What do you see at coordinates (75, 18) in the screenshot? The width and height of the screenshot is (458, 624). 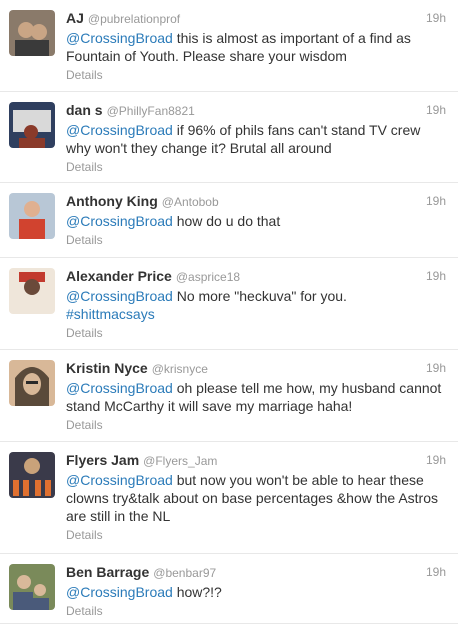 I see `user-fullname: AJ` at bounding box center [75, 18].